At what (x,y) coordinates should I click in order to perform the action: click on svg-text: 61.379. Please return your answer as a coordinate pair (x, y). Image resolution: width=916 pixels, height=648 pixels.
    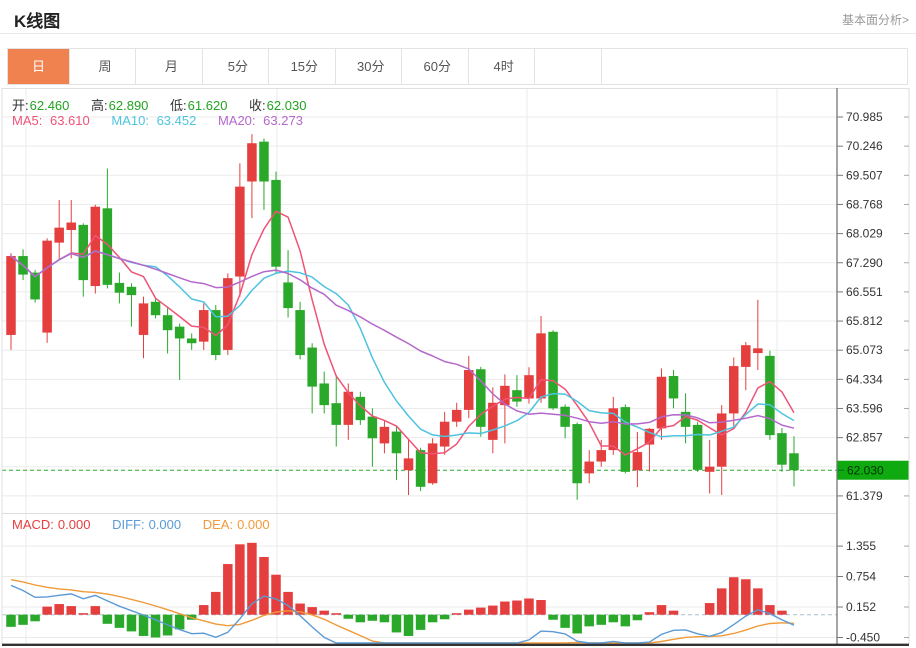
    Looking at the image, I should click on (864, 496).